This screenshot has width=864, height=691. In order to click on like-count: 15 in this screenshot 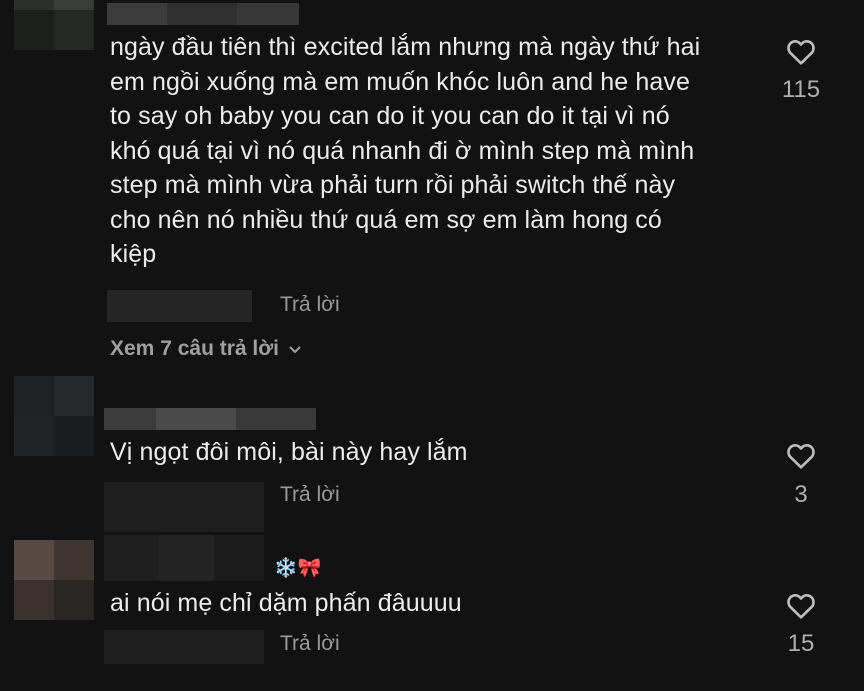, I will do `click(801, 643)`.